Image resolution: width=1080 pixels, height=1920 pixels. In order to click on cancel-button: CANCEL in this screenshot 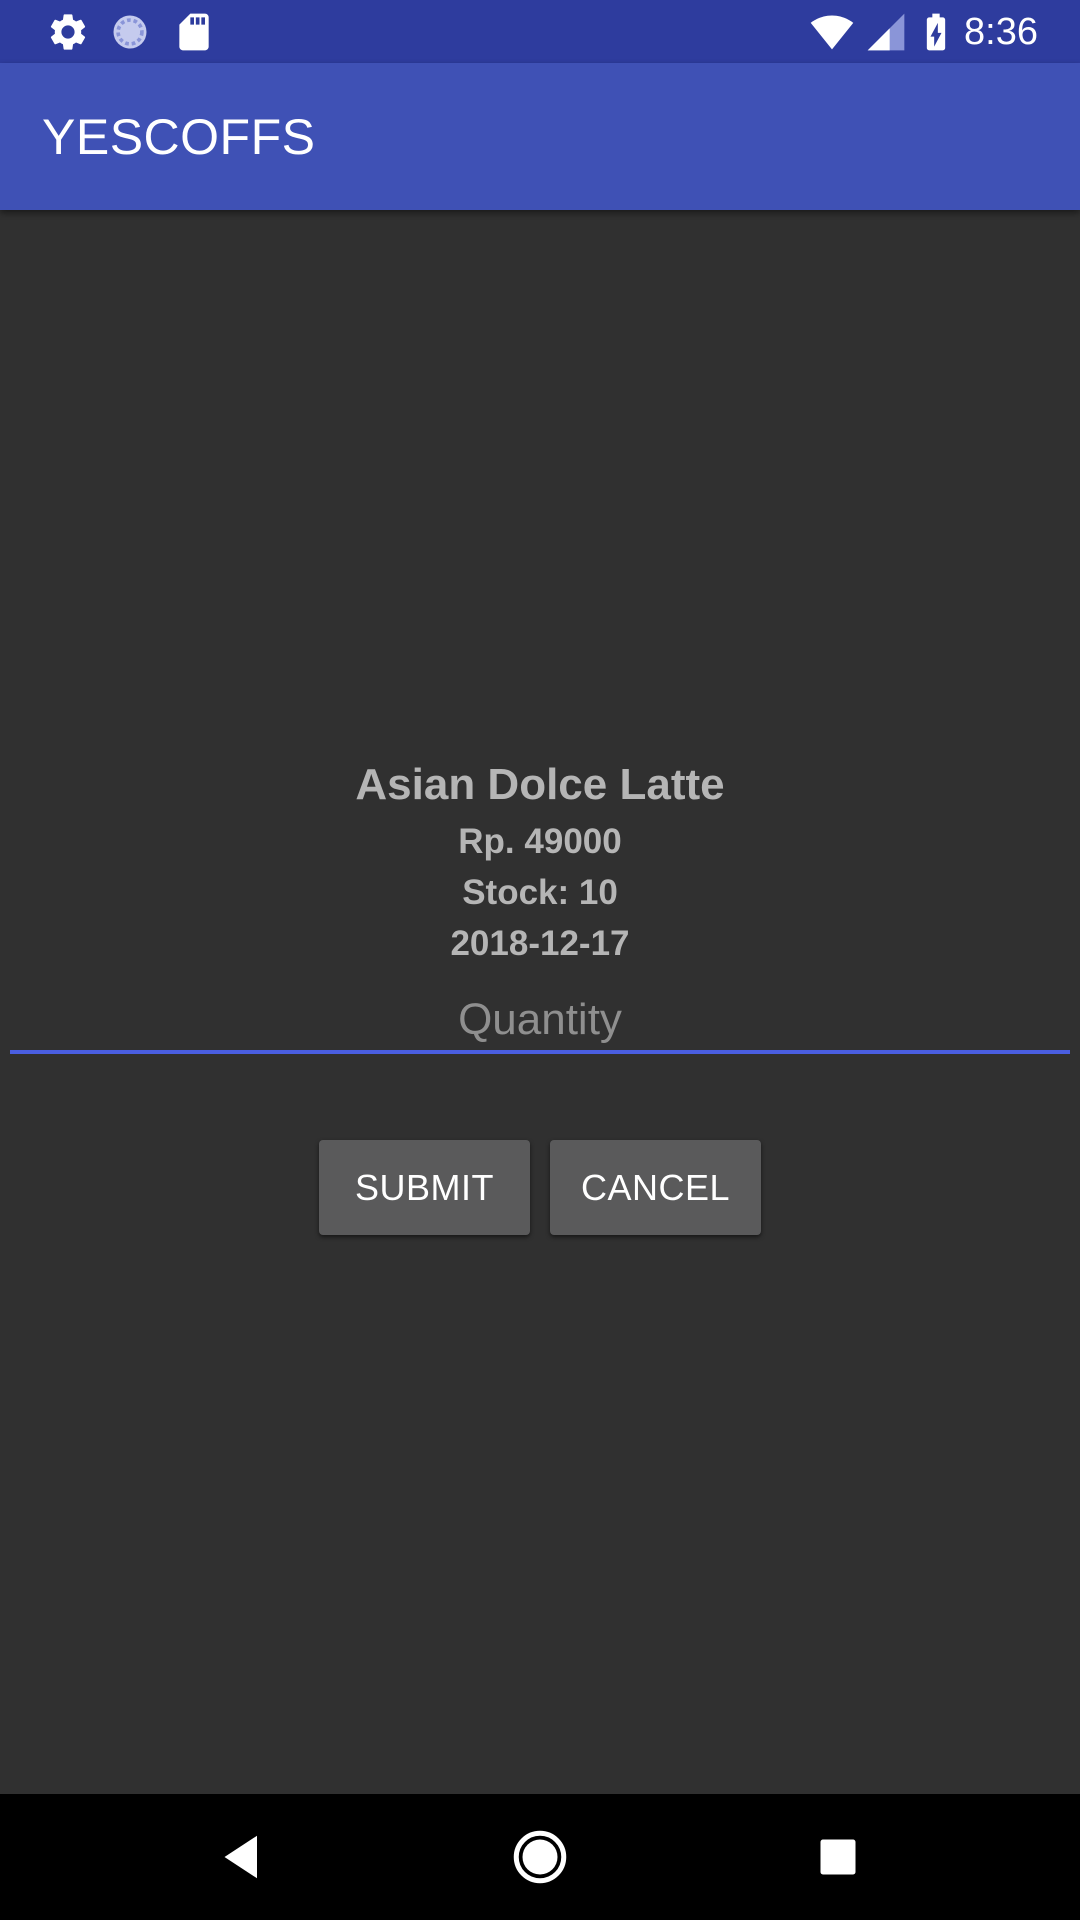, I will do `click(655, 1187)`.